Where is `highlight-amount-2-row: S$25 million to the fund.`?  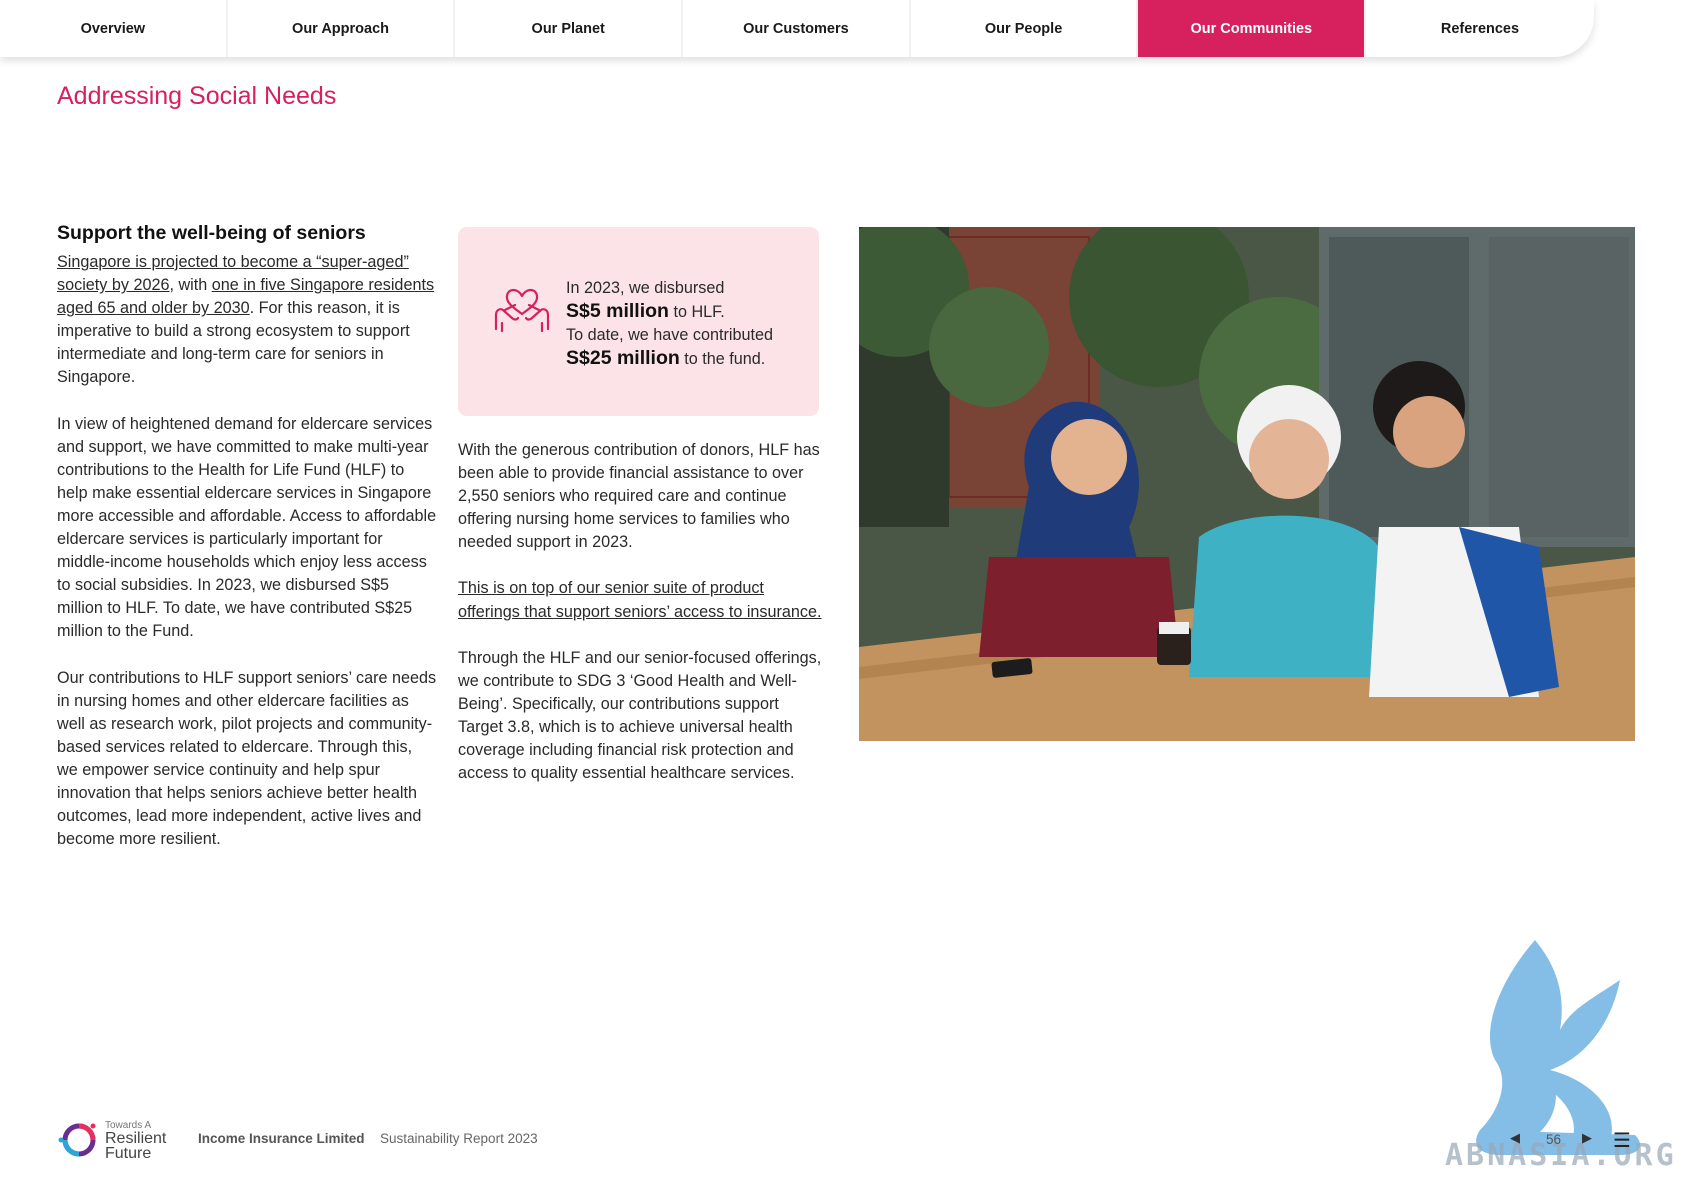
highlight-amount-2-row: S$25 million to the fund. is located at coordinates (686, 359).